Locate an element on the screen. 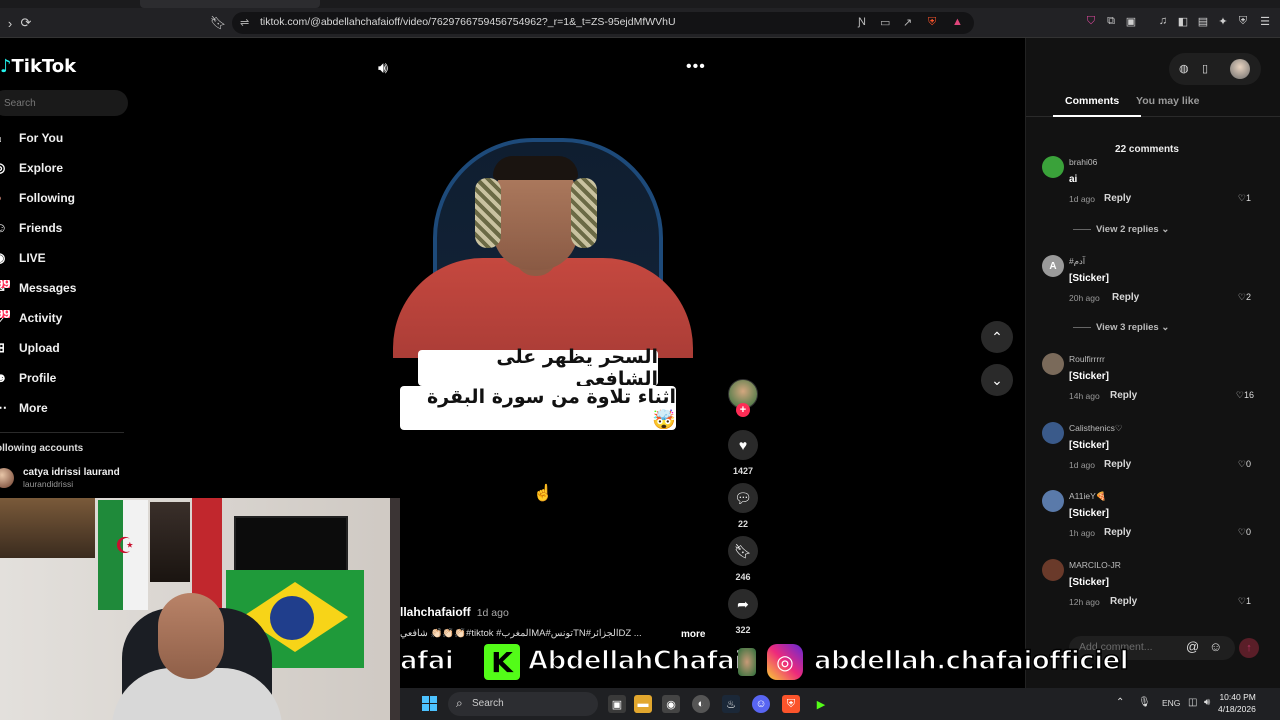 The image size is (1280, 720). nav-live: ◉ LIVE is located at coordinates (23, 258).